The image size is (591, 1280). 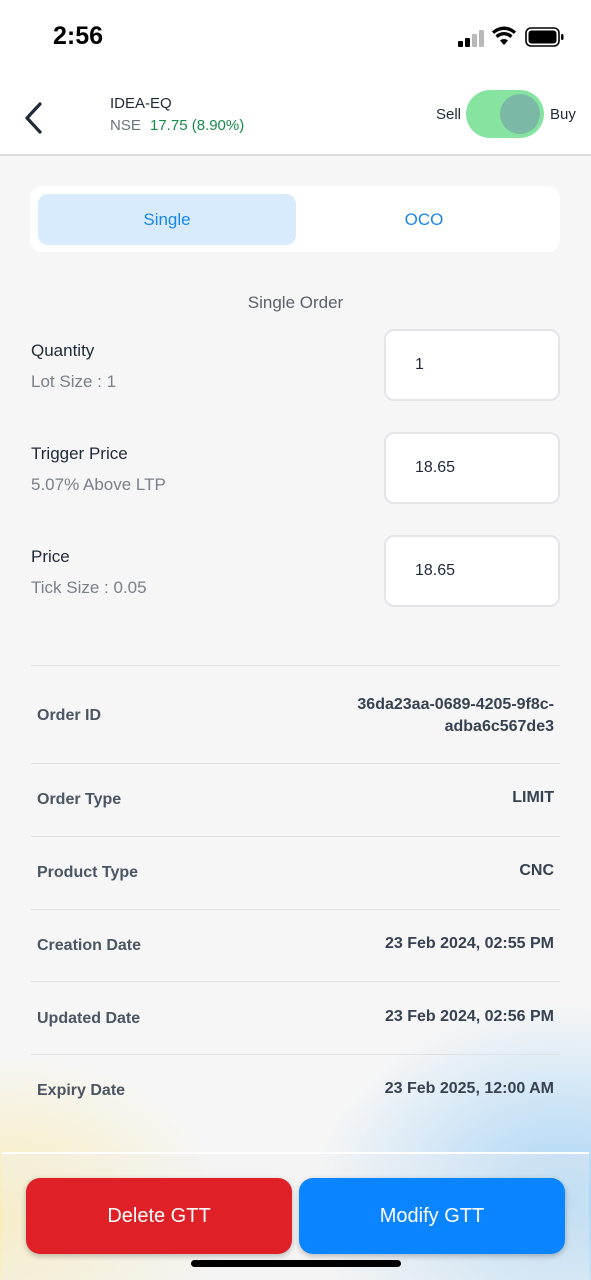 What do you see at coordinates (141, 103) in the screenshot?
I see `instrument-symbol: IDEA-EQ` at bounding box center [141, 103].